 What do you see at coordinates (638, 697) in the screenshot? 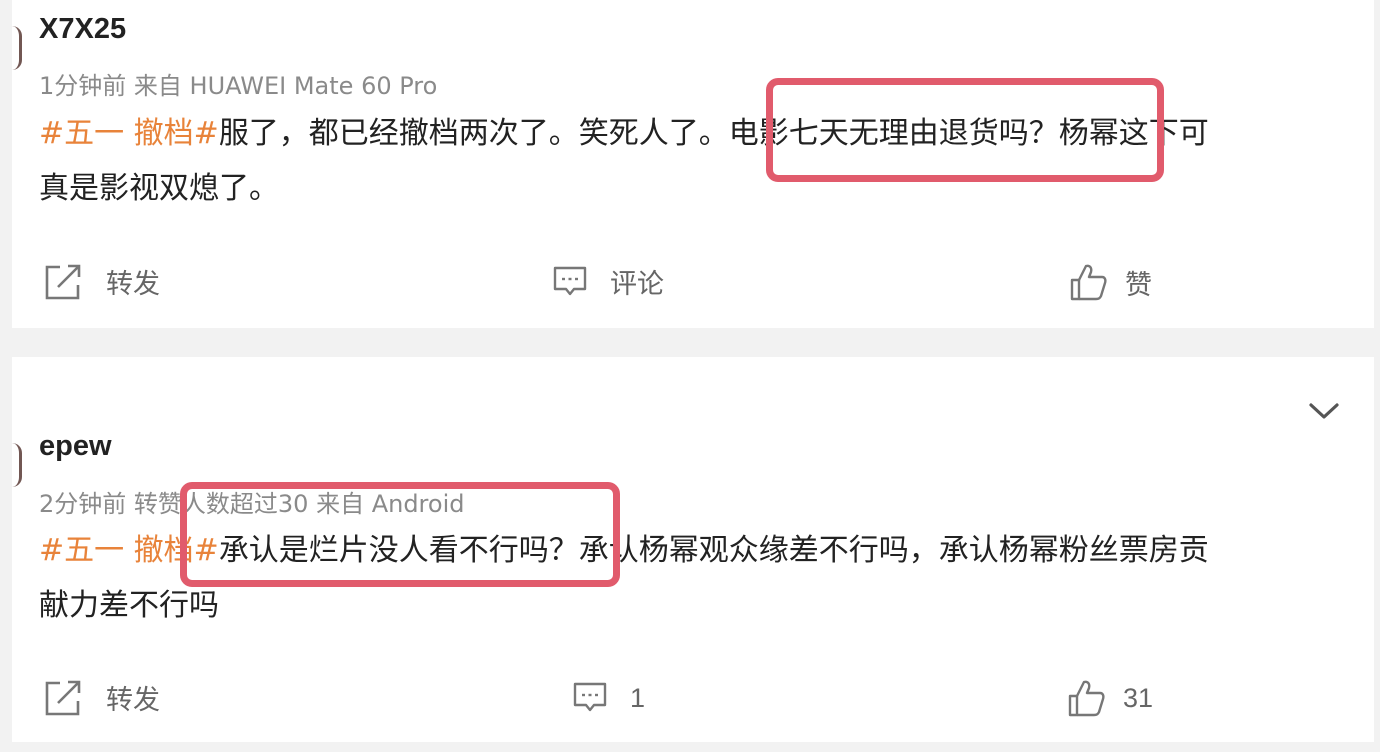
I see `comment-count: 1` at bounding box center [638, 697].